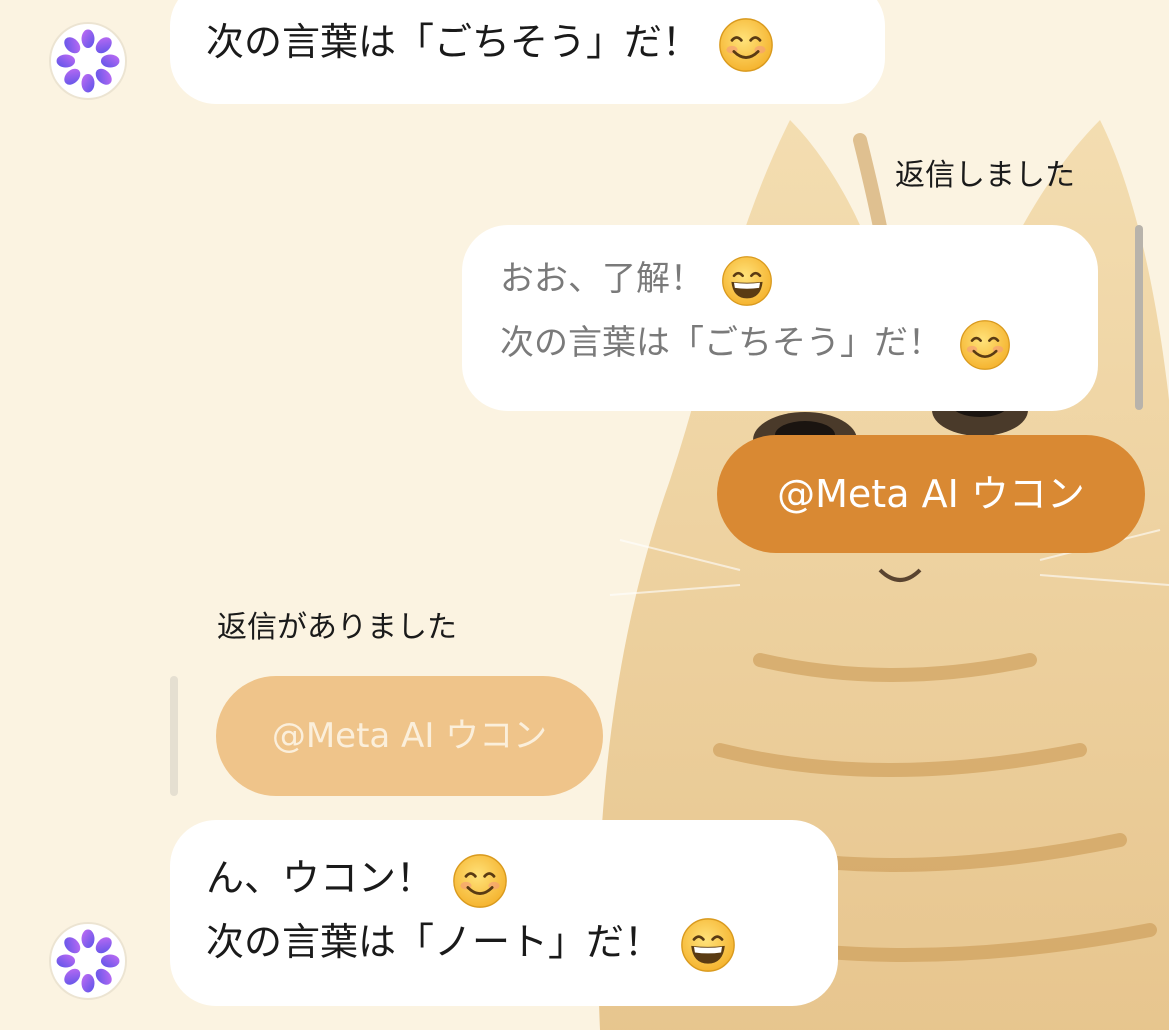 Image resolution: width=1169 pixels, height=1030 pixels. What do you see at coordinates (434, 942) in the screenshot?
I see `message-text-line2: 次の言葉は「ノート」だ！` at bounding box center [434, 942].